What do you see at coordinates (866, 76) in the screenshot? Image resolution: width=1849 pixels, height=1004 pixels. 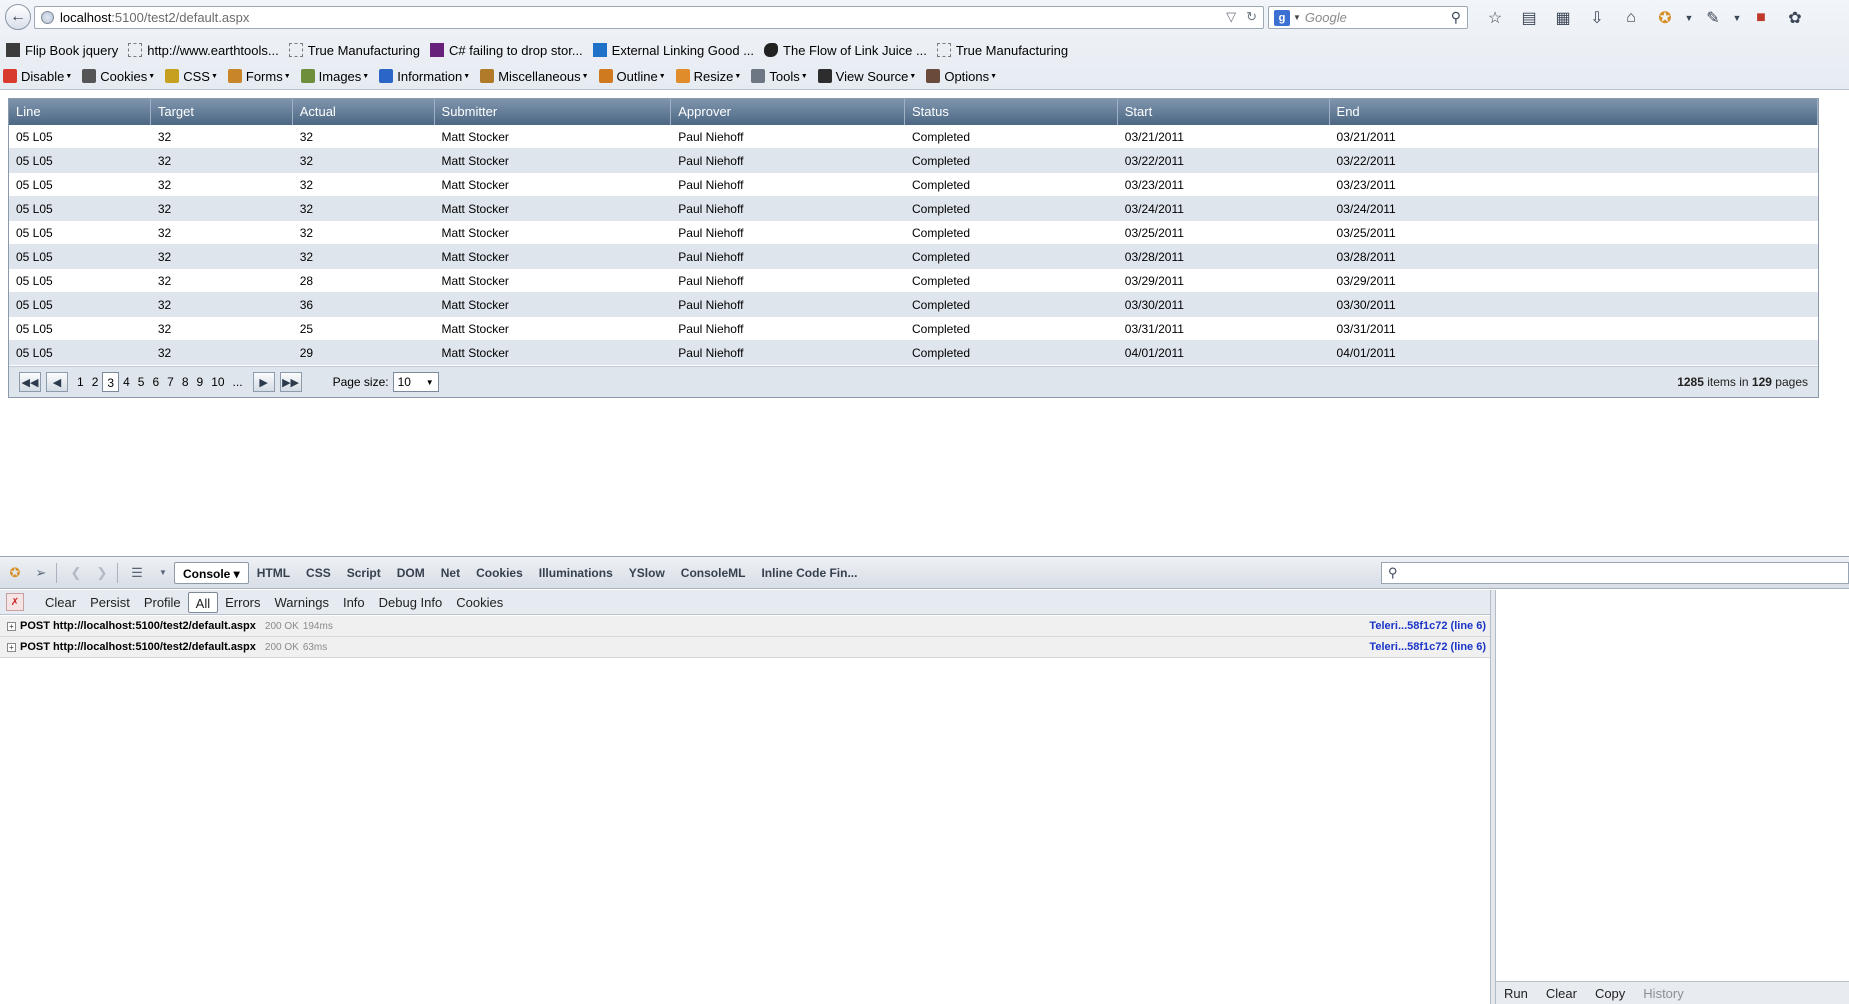 I see `webdev-menu-view-source: View Source ▼` at bounding box center [866, 76].